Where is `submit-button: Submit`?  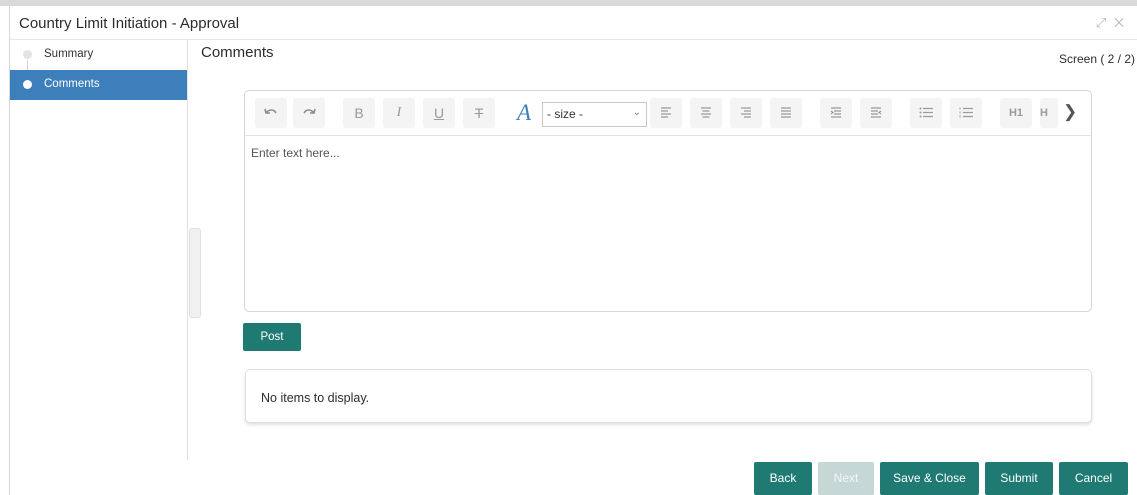
submit-button: Submit is located at coordinates (1019, 478).